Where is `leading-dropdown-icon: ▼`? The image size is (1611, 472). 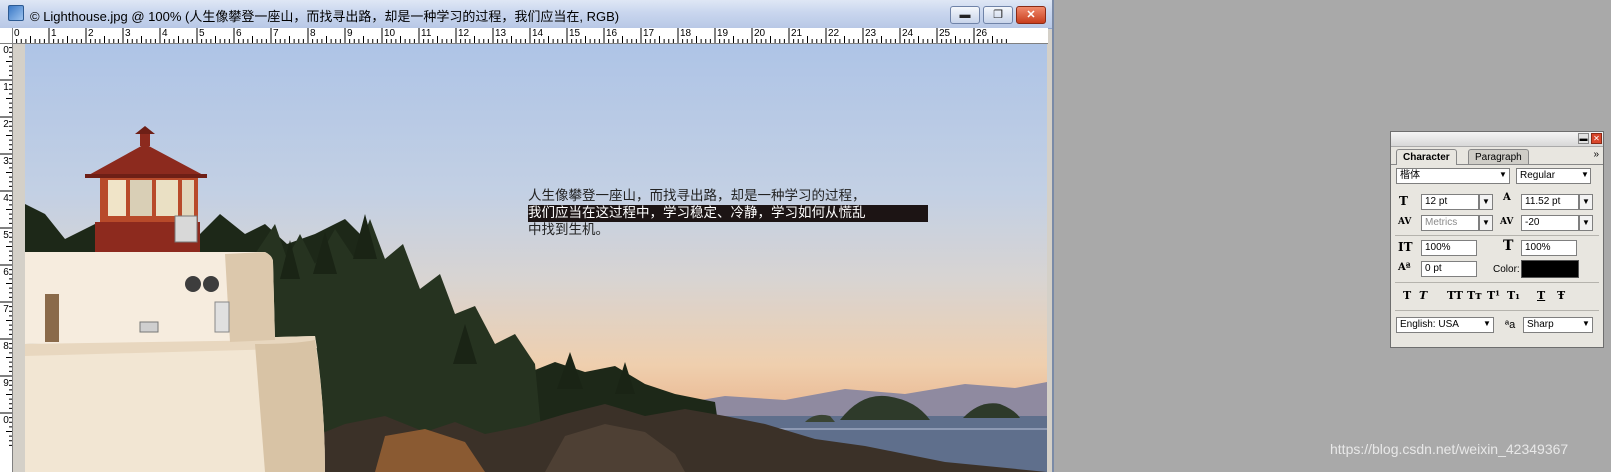
leading-dropdown-icon: ▼ is located at coordinates (1586, 202).